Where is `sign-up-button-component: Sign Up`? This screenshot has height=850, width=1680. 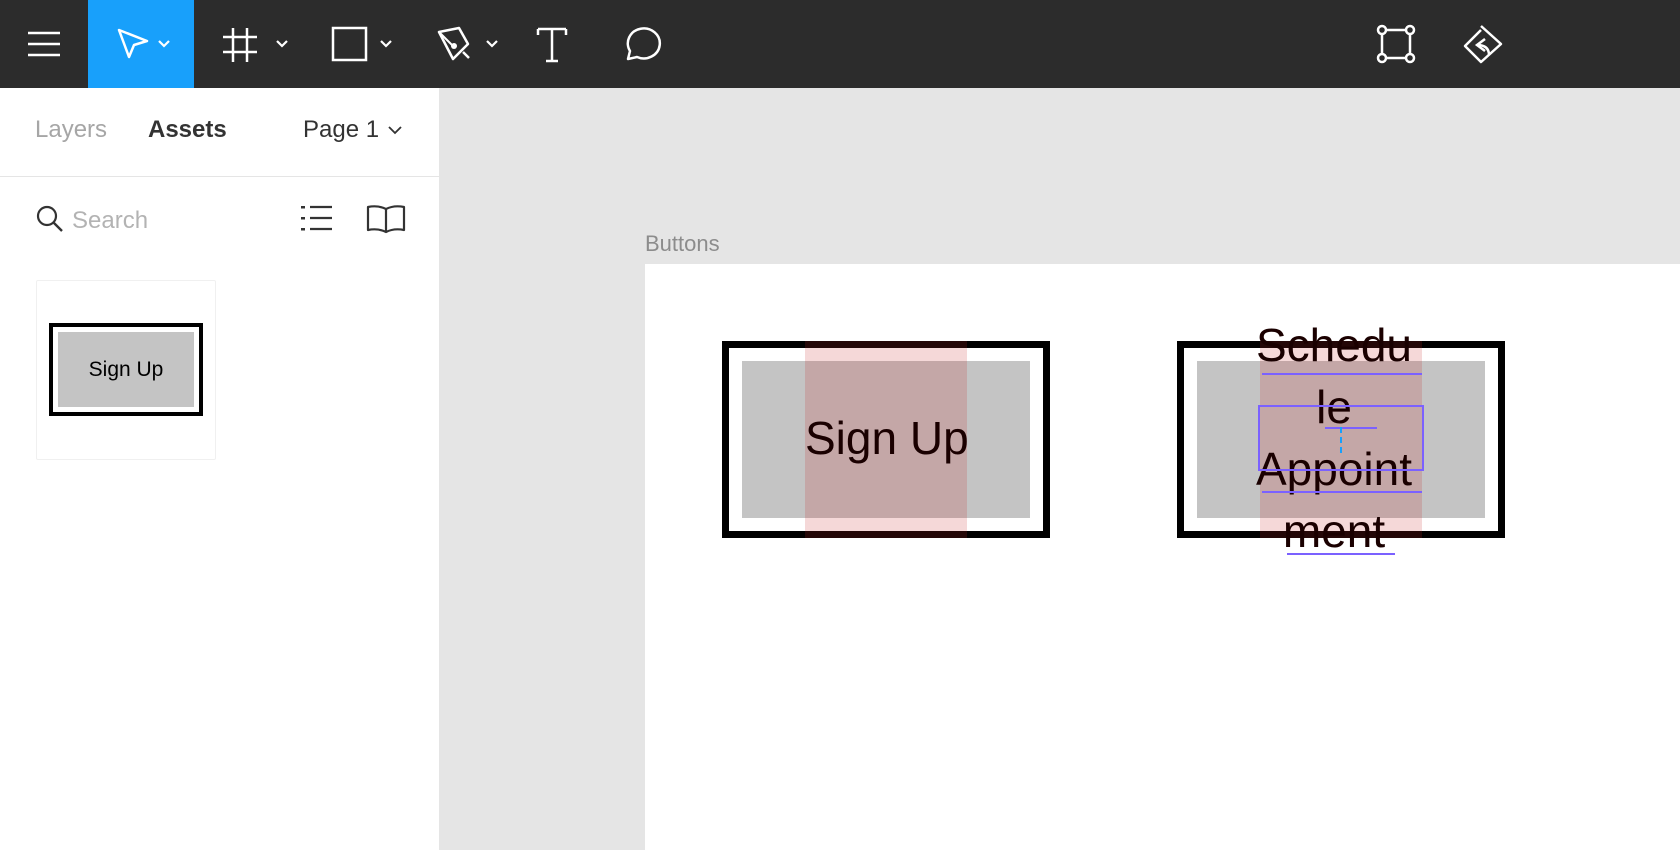 sign-up-button-component: Sign Up is located at coordinates (886, 439).